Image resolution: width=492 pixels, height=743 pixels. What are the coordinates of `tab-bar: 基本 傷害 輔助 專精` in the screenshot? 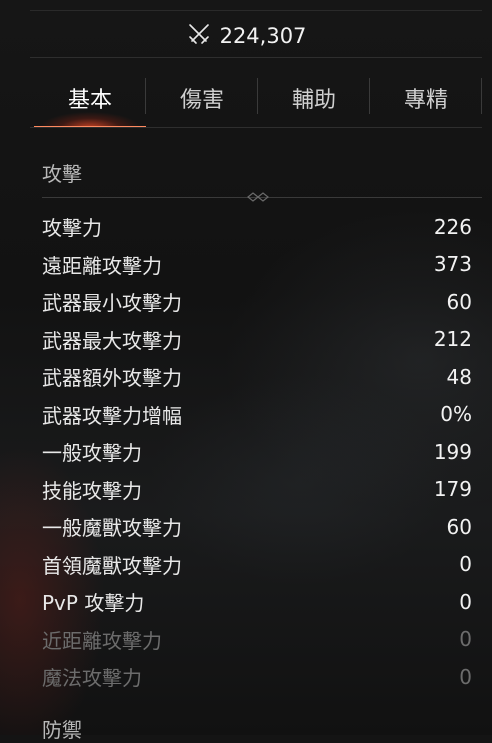 It's located at (258, 101).